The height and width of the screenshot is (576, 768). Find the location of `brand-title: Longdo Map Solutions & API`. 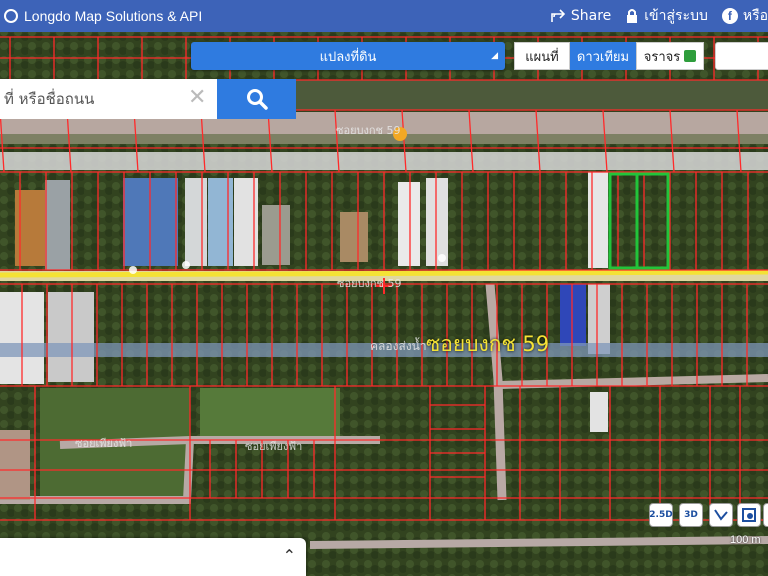

brand-title: Longdo Map Solutions & API is located at coordinates (113, 16).